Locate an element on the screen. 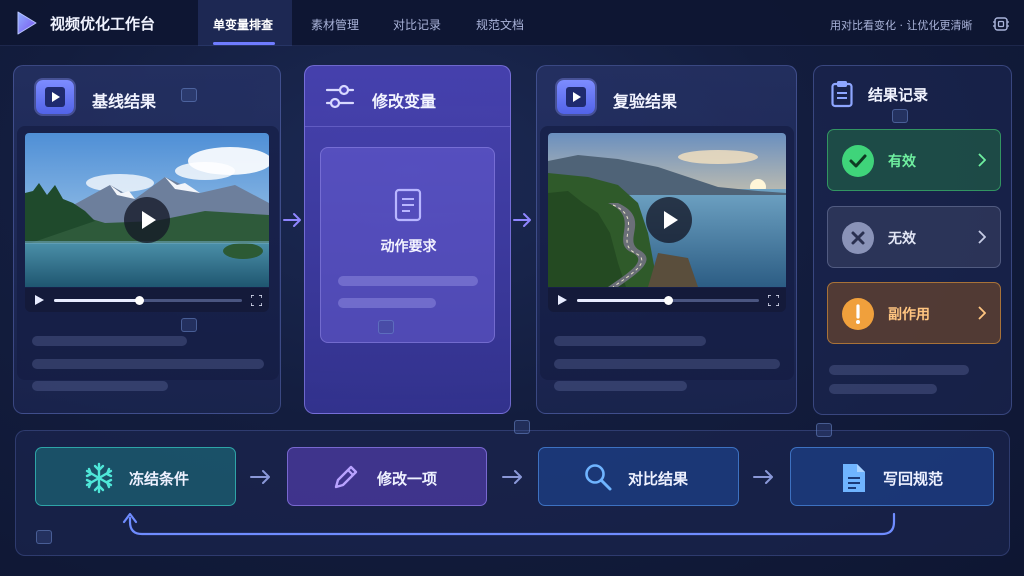 The width and height of the screenshot is (1024, 576). step-freeze-conditions-label: 冻结条件 is located at coordinates (159, 479).